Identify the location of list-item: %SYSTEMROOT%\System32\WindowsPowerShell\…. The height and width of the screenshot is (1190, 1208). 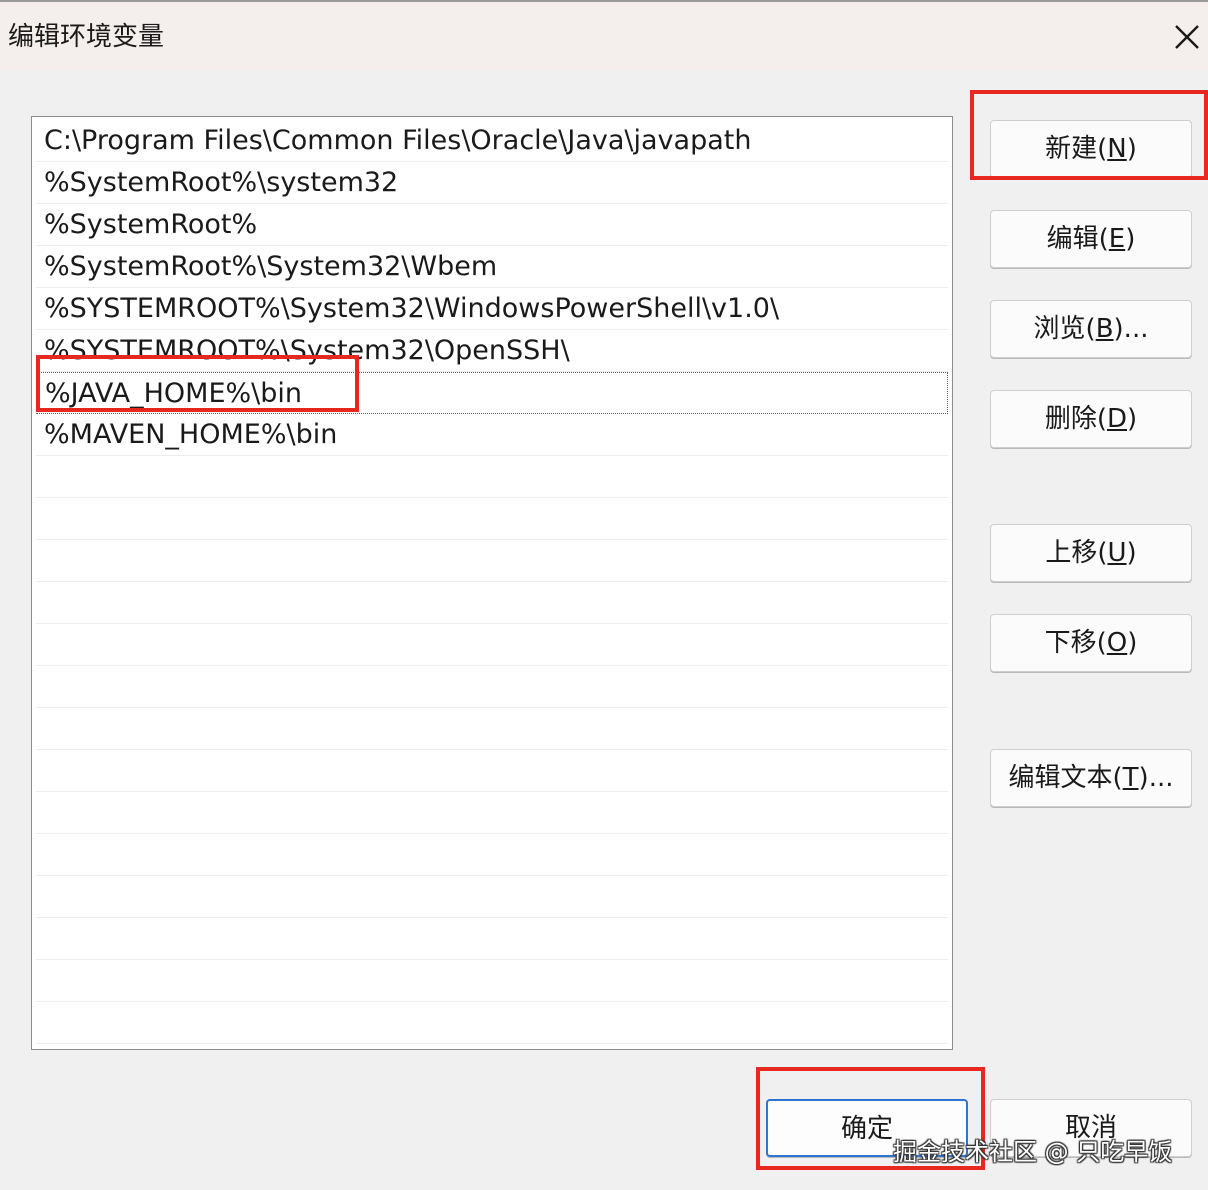
(492, 309).